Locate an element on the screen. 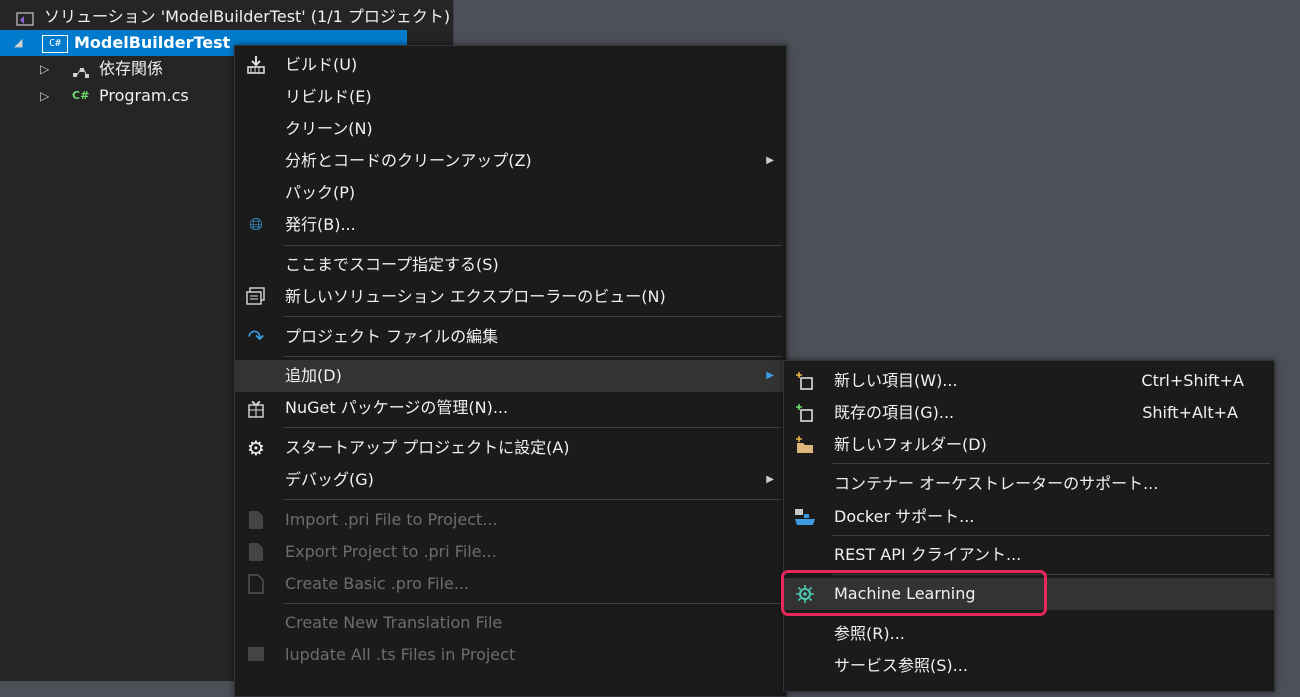 Image resolution: width=1300 pixels, height=697 pixels. program-label: Program.cs is located at coordinates (144, 95).